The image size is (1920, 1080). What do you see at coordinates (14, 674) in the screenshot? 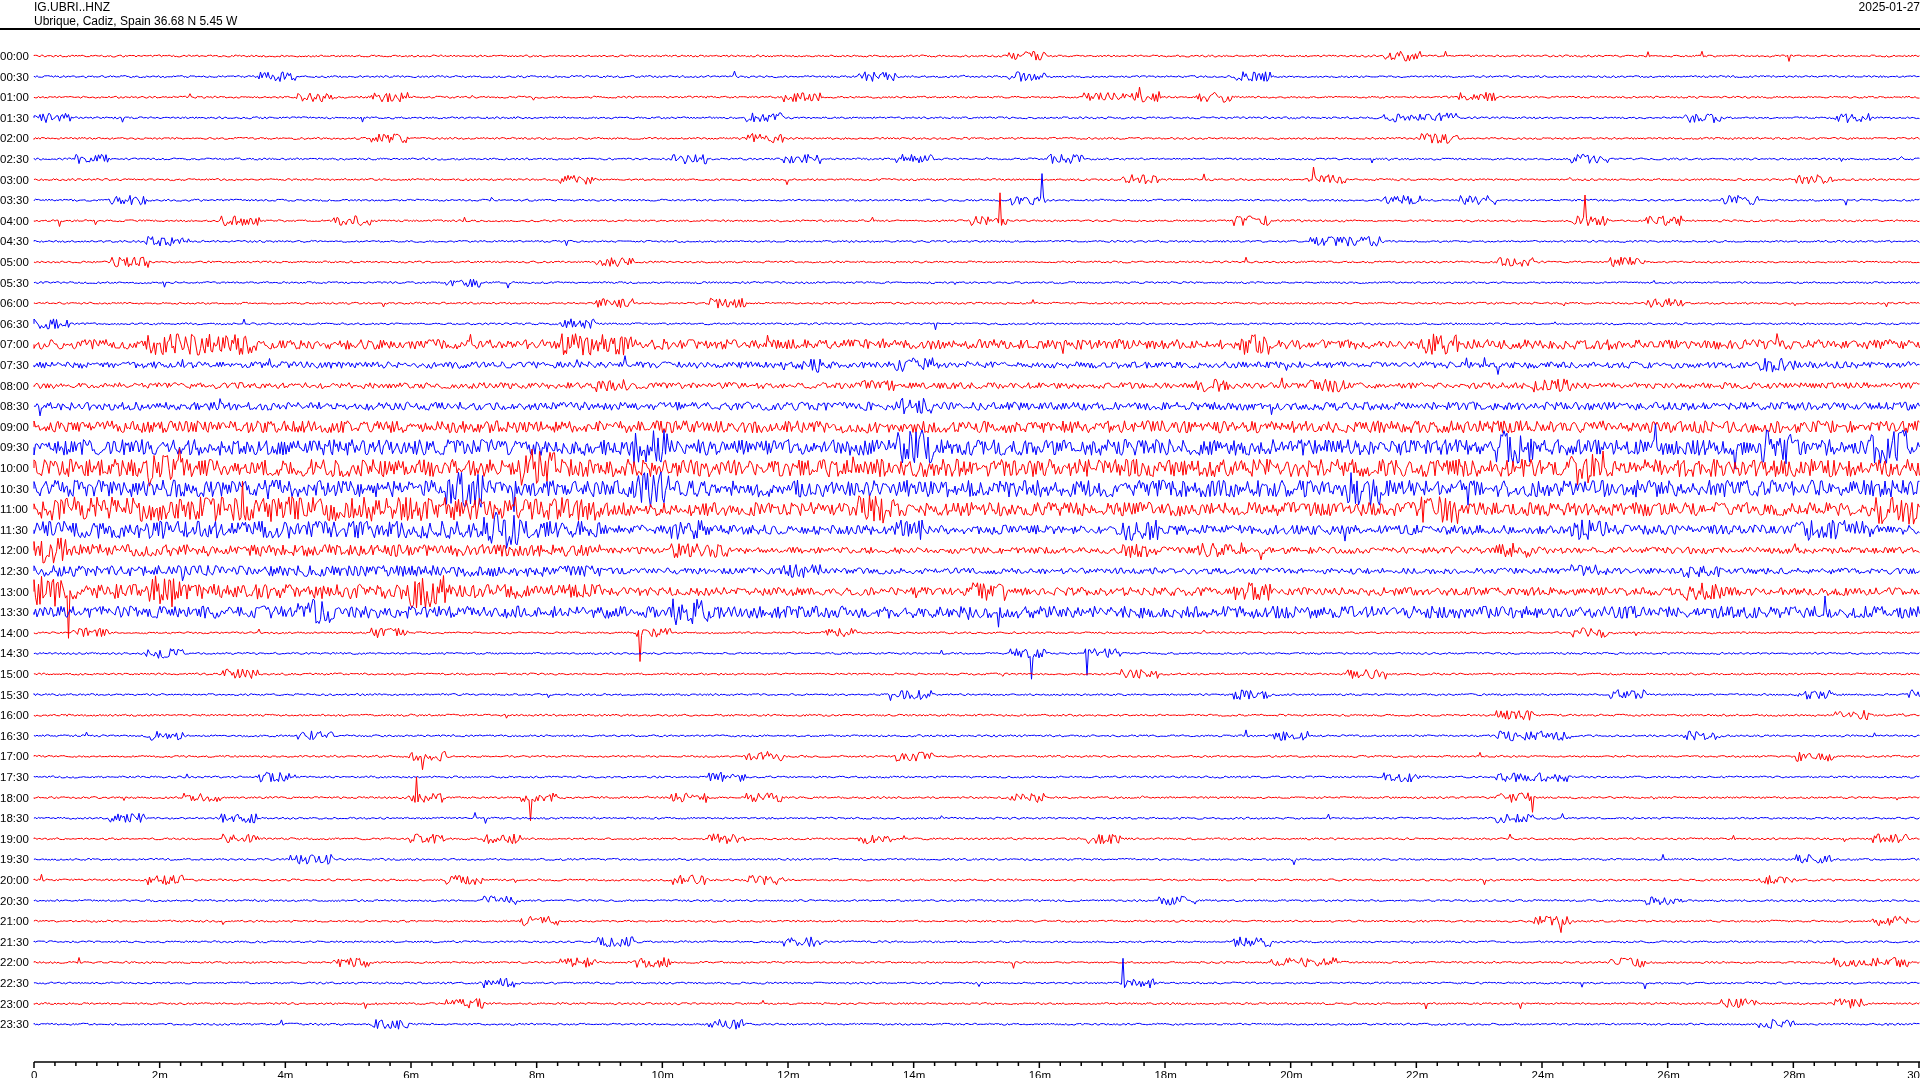
I see `time-label: 15:00` at bounding box center [14, 674].